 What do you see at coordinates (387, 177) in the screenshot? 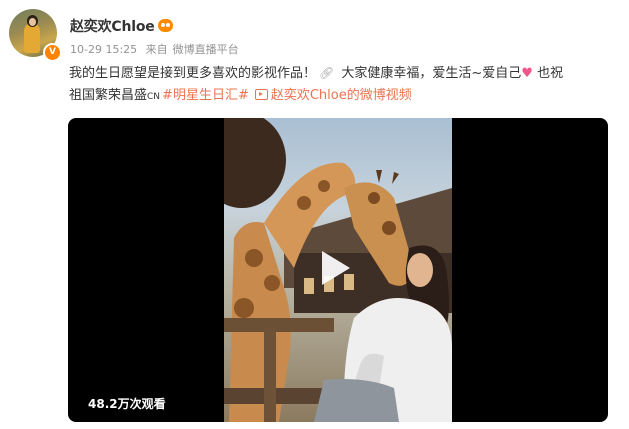
I see `giraffe-ossicones` at bounding box center [387, 177].